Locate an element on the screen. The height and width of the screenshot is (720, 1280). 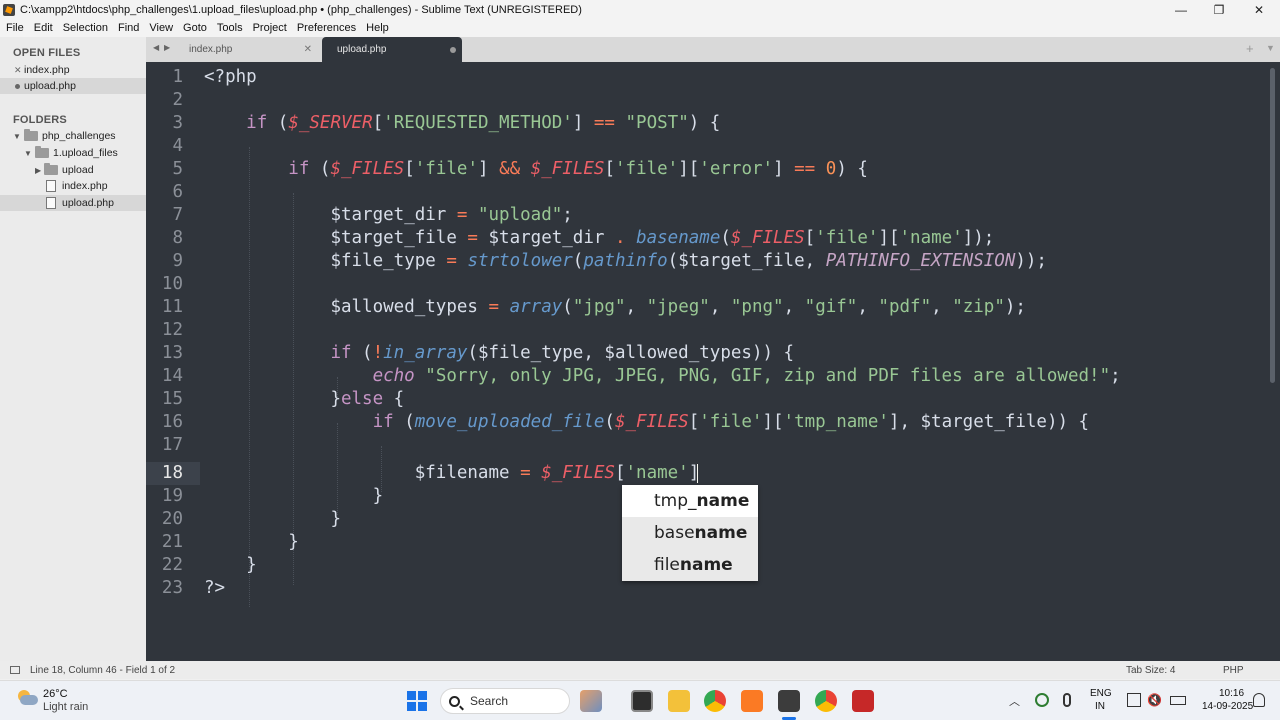
file-explorer-icon is located at coordinates (679, 701).